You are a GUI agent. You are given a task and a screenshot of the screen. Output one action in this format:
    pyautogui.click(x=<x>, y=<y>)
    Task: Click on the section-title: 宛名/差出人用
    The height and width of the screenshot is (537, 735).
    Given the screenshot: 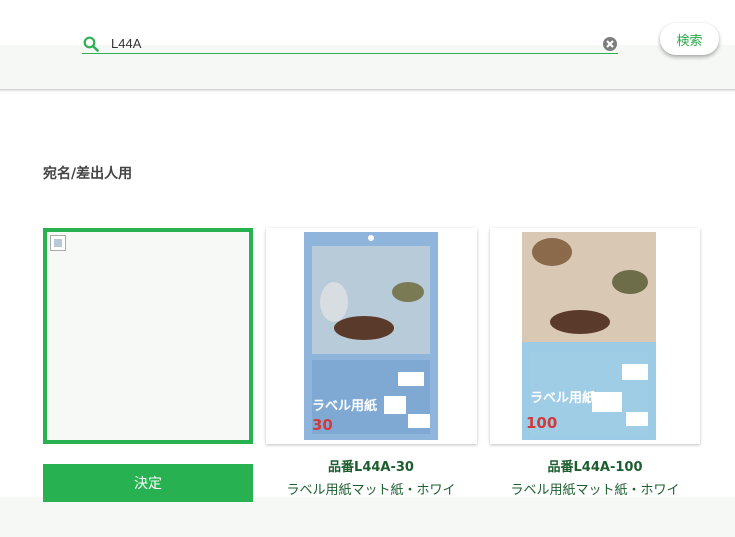 What is the action you would take?
    pyautogui.click(x=88, y=174)
    